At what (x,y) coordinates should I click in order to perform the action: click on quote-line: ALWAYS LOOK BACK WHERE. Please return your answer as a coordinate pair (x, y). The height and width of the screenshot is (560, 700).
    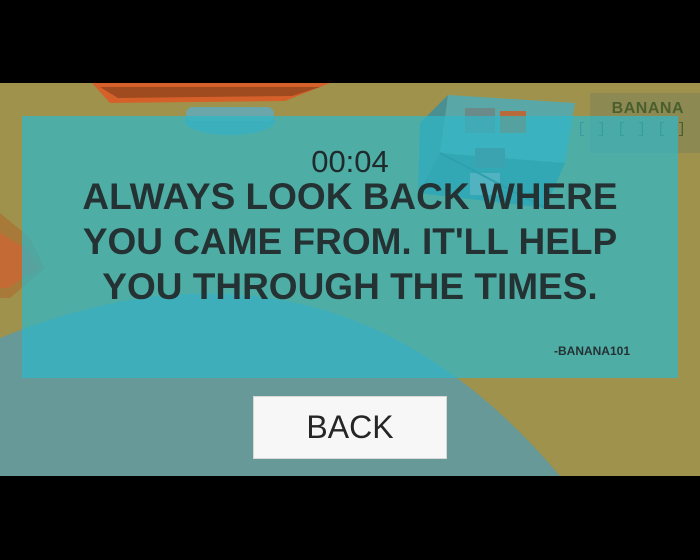
    Looking at the image, I should click on (350, 196).